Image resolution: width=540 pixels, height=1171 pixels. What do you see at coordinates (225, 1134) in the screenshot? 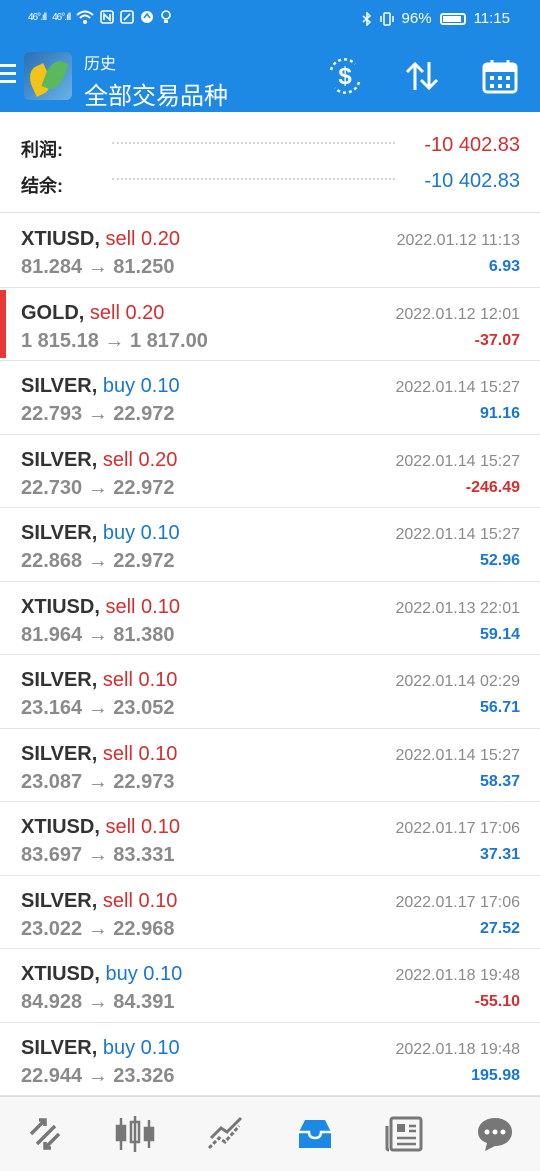
I see `trade-icon` at bounding box center [225, 1134].